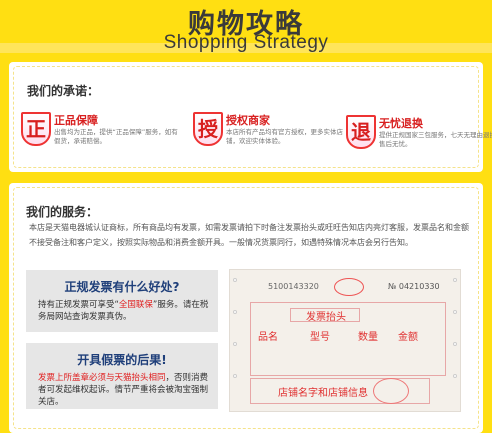 The height and width of the screenshot is (433, 492). I want to click on box-title: 开具假票的后果!, so click(122, 360).